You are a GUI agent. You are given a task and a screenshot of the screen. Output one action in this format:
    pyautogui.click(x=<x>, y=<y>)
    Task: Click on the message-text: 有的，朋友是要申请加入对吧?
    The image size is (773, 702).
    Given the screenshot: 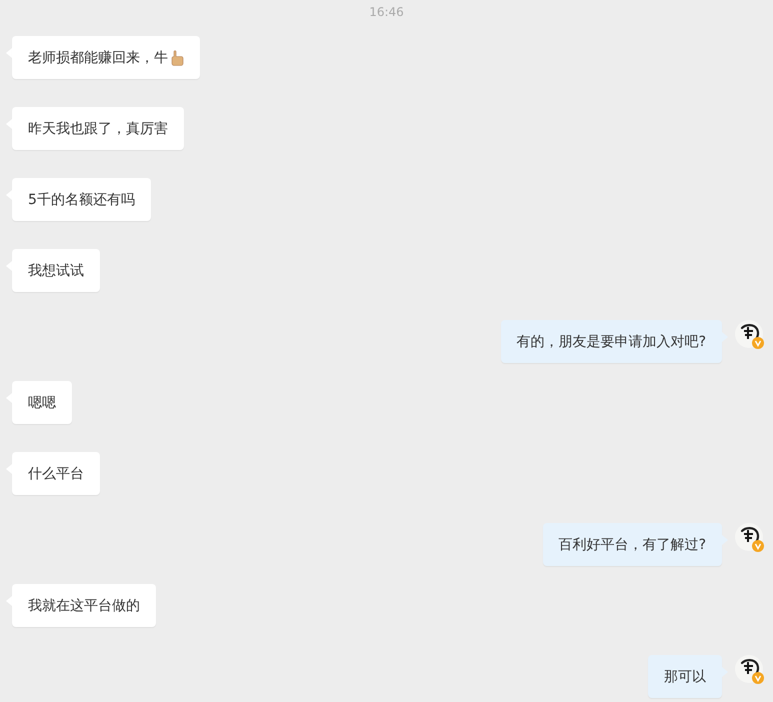 What is the action you would take?
    pyautogui.click(x=611, y=341)
    